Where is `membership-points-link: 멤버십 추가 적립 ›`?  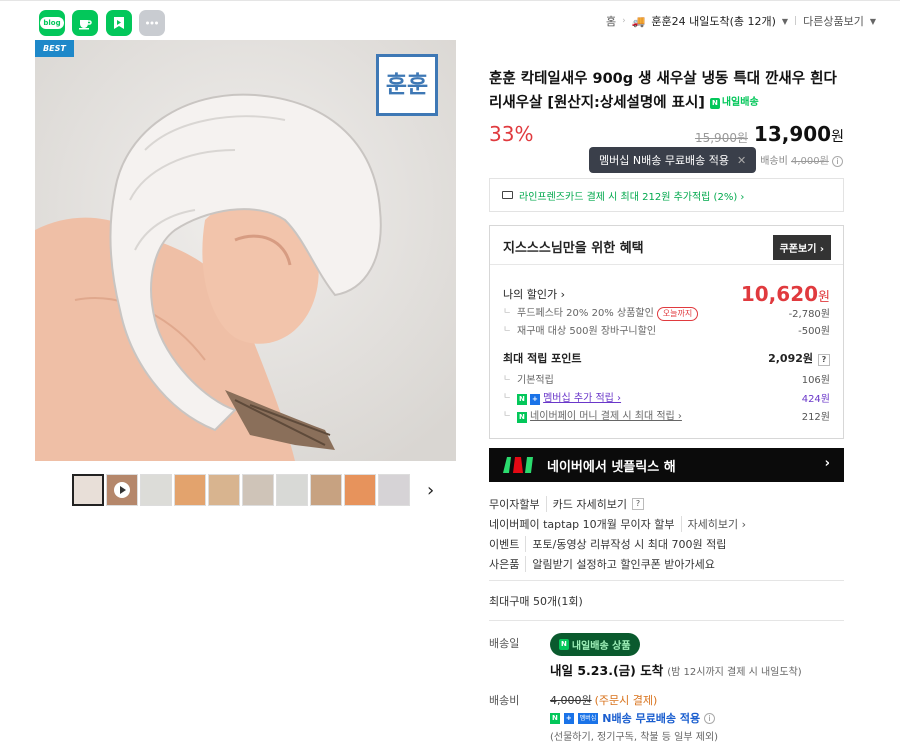
membership-points-link: 멤버십 추가 적립 › is located at coordinates (582, 398).